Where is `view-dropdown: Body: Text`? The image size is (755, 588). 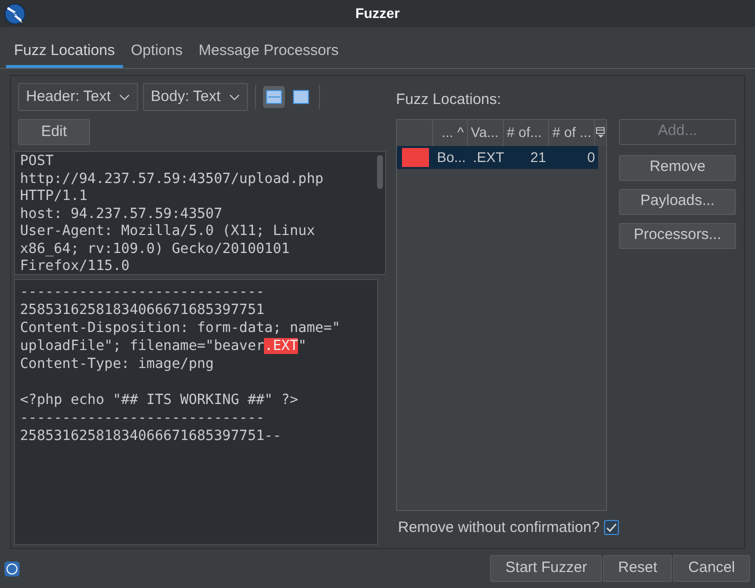 view-dropdown: Body: Text is located at coordinates (195, 97).